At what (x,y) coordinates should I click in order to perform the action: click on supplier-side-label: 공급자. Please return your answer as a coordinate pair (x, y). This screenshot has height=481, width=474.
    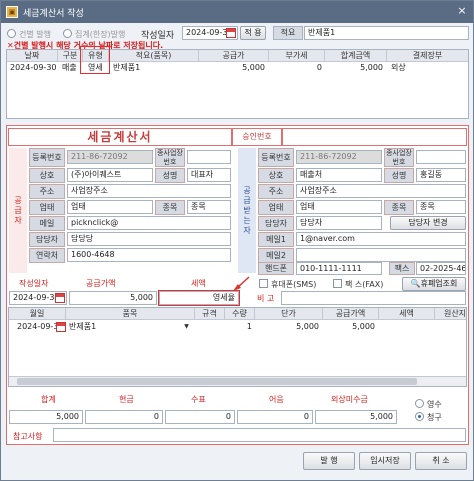
    Looking at the image, I should click on (18, 210).